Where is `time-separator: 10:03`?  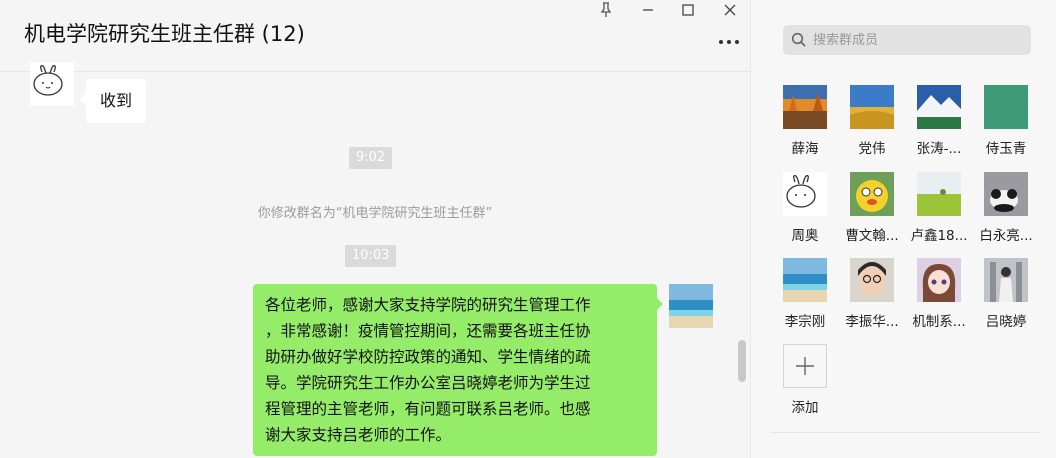 time-separator: 10:03 is located at coordinates (371, 256).